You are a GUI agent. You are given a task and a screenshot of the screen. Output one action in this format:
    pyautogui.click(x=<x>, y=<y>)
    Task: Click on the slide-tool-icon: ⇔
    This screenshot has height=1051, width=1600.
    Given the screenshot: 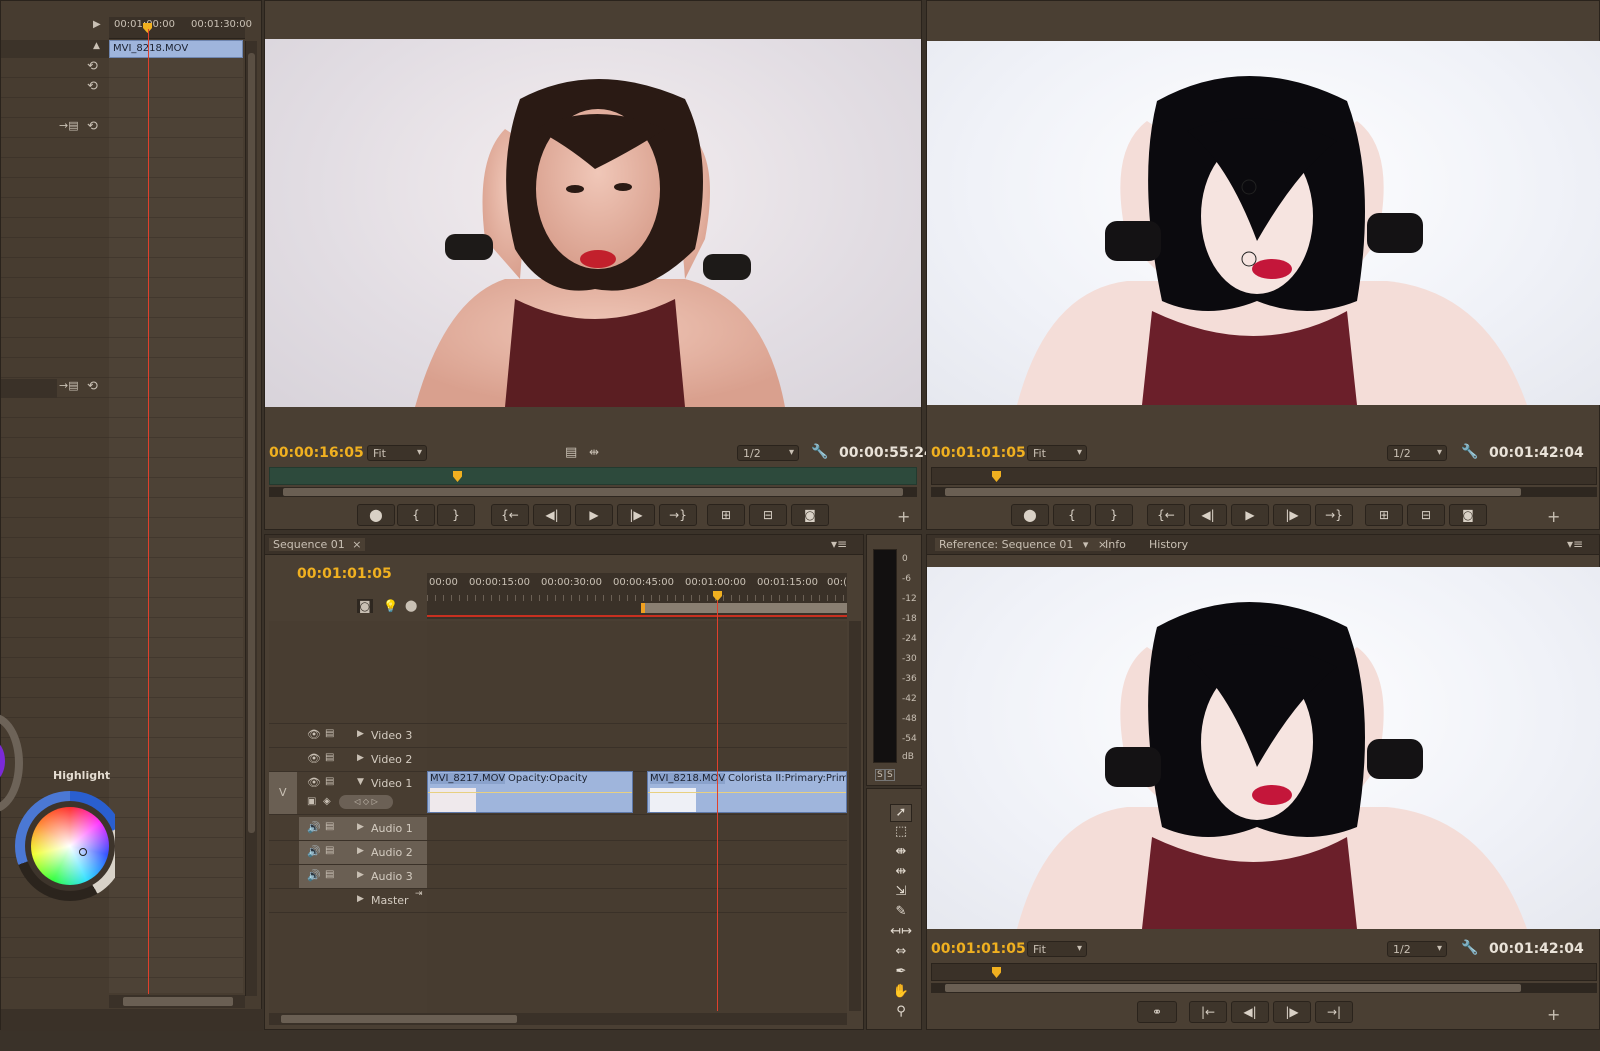 What is the action you would take?
    pyautogui.click(x=901, y=953)
    